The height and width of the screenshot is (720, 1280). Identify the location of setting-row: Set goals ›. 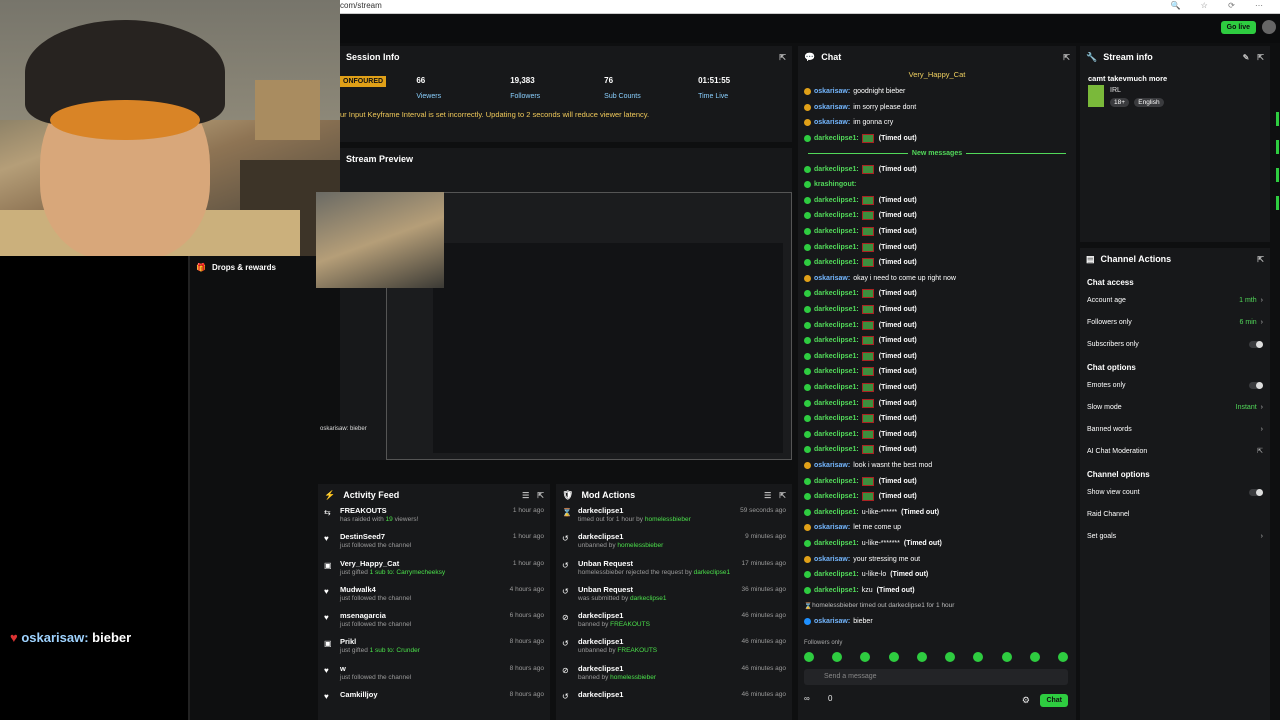
(1175, 536).